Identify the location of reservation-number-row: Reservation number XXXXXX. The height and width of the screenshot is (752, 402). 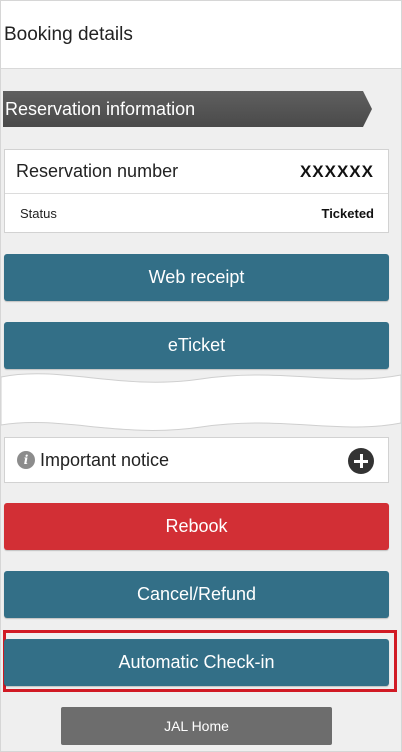
(196, 172).